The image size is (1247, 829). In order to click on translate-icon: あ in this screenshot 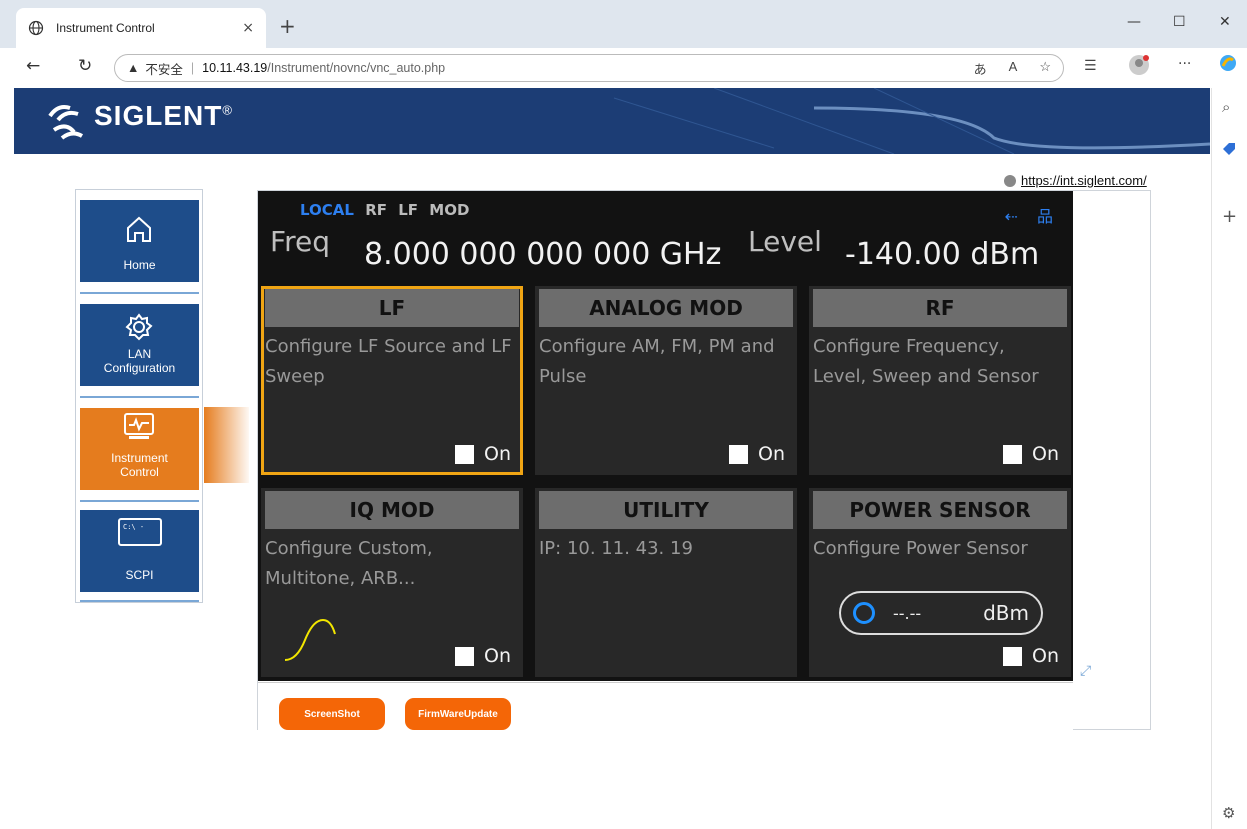, I will do `click(980, 68)`.